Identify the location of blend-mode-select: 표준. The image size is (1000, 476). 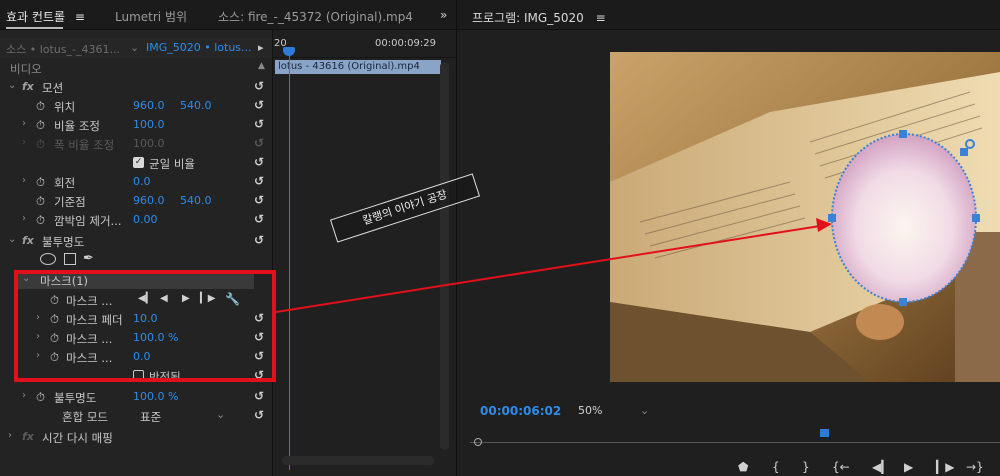
(150, 417).